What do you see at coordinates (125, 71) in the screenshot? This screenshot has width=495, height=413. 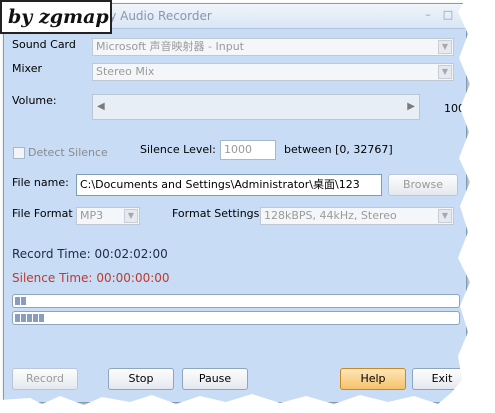 I see `mixer-value: Stereo Mix` at bounding box center [125, 71].